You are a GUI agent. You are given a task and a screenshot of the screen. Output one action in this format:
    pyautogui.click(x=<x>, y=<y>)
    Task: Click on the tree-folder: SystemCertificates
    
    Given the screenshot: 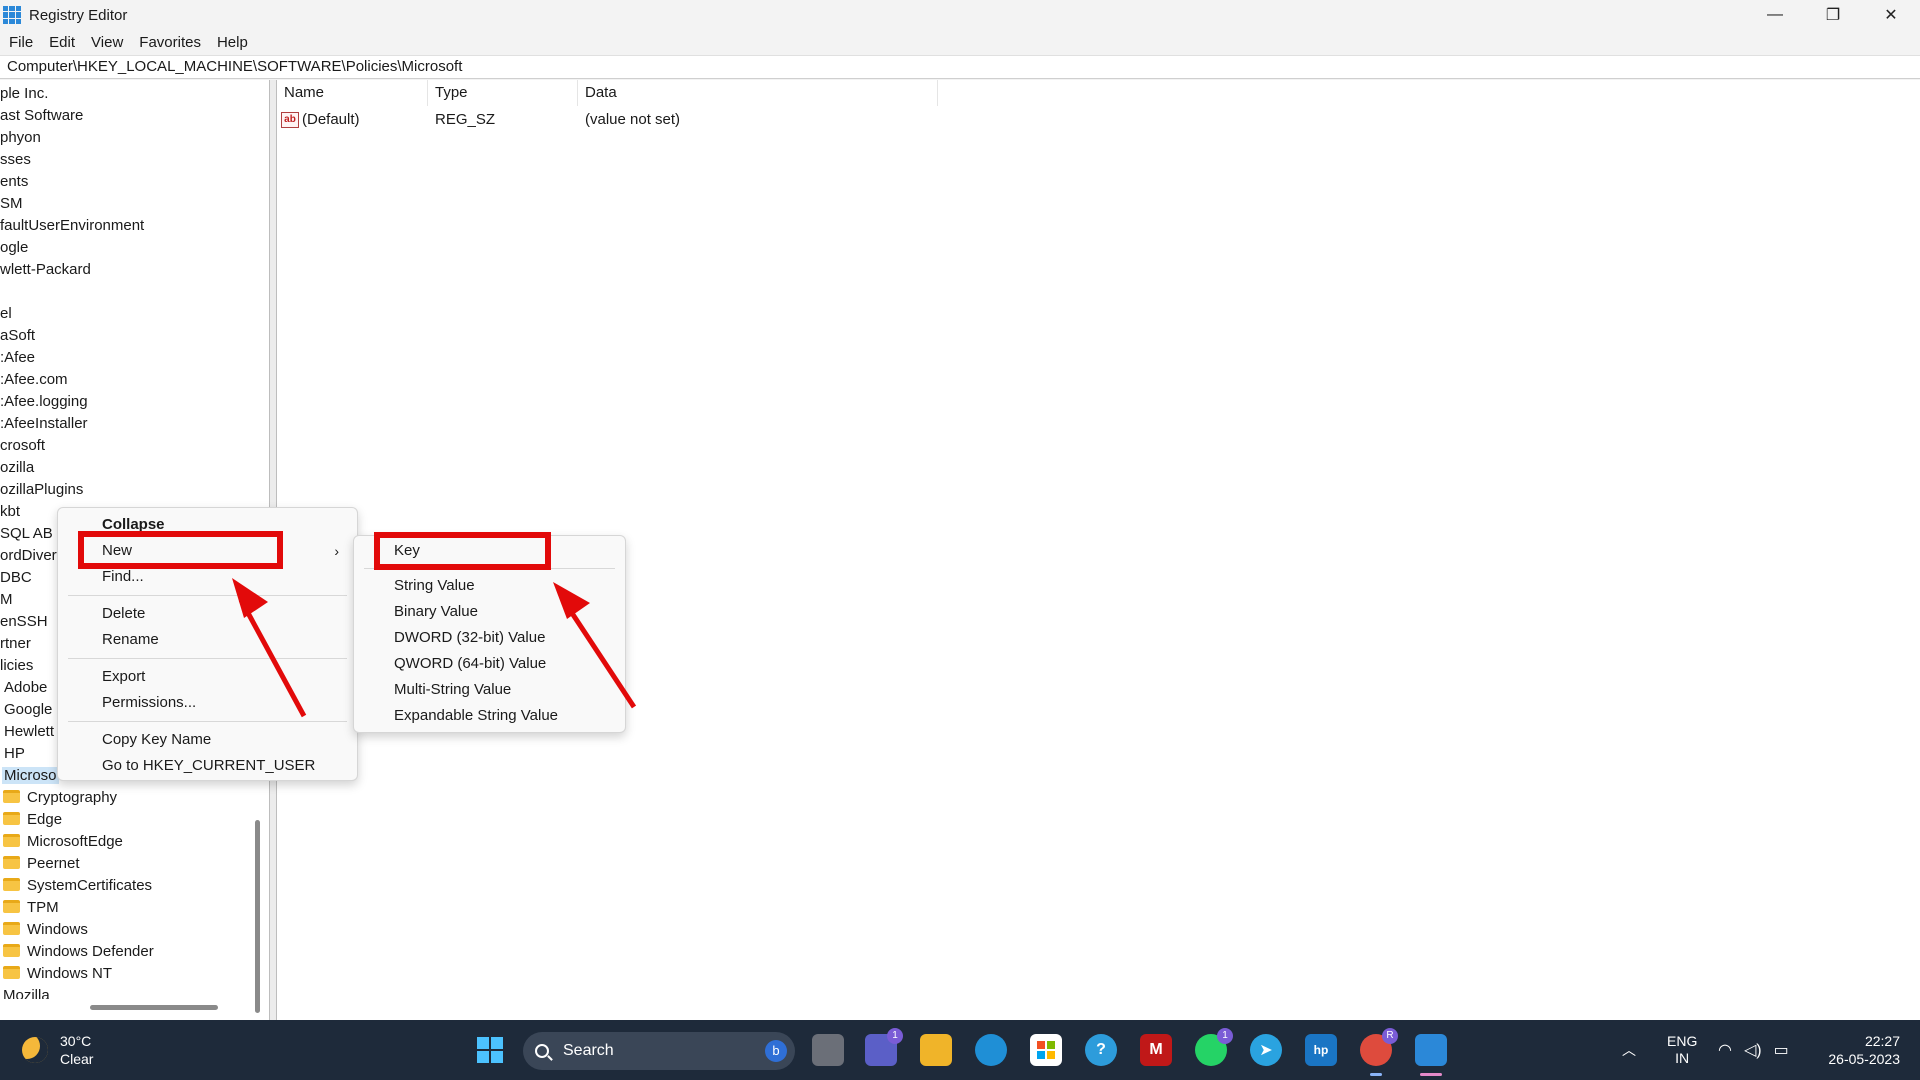 What is the action you would take?
    pyautogui.click(x=77, y=886)
    